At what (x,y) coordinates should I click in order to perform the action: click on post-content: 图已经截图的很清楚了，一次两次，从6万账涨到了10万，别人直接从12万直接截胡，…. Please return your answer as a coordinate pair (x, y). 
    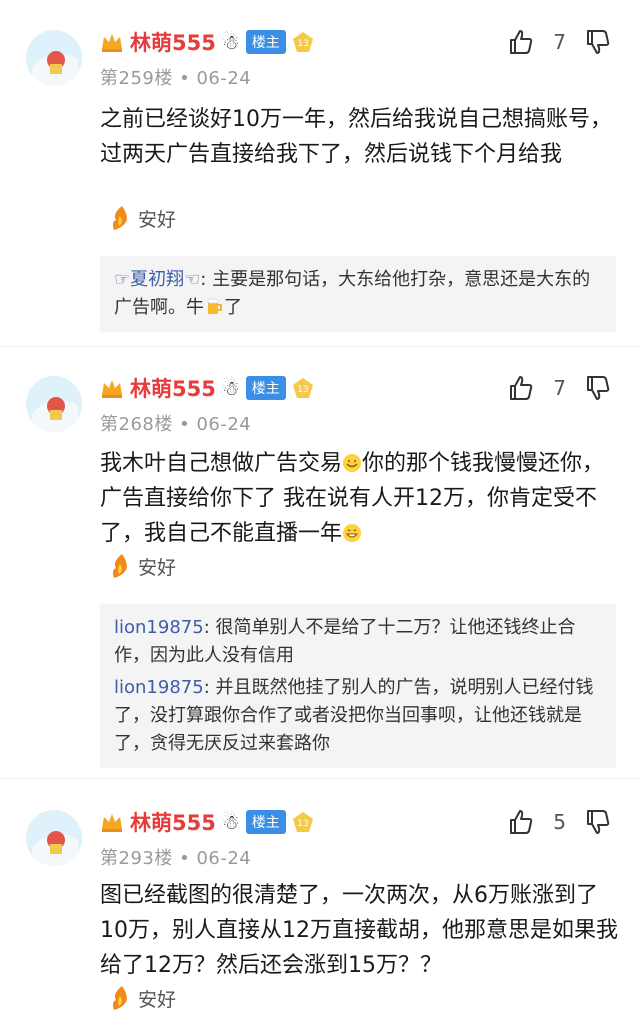
    Looking at the image, I should click on (359, 930).